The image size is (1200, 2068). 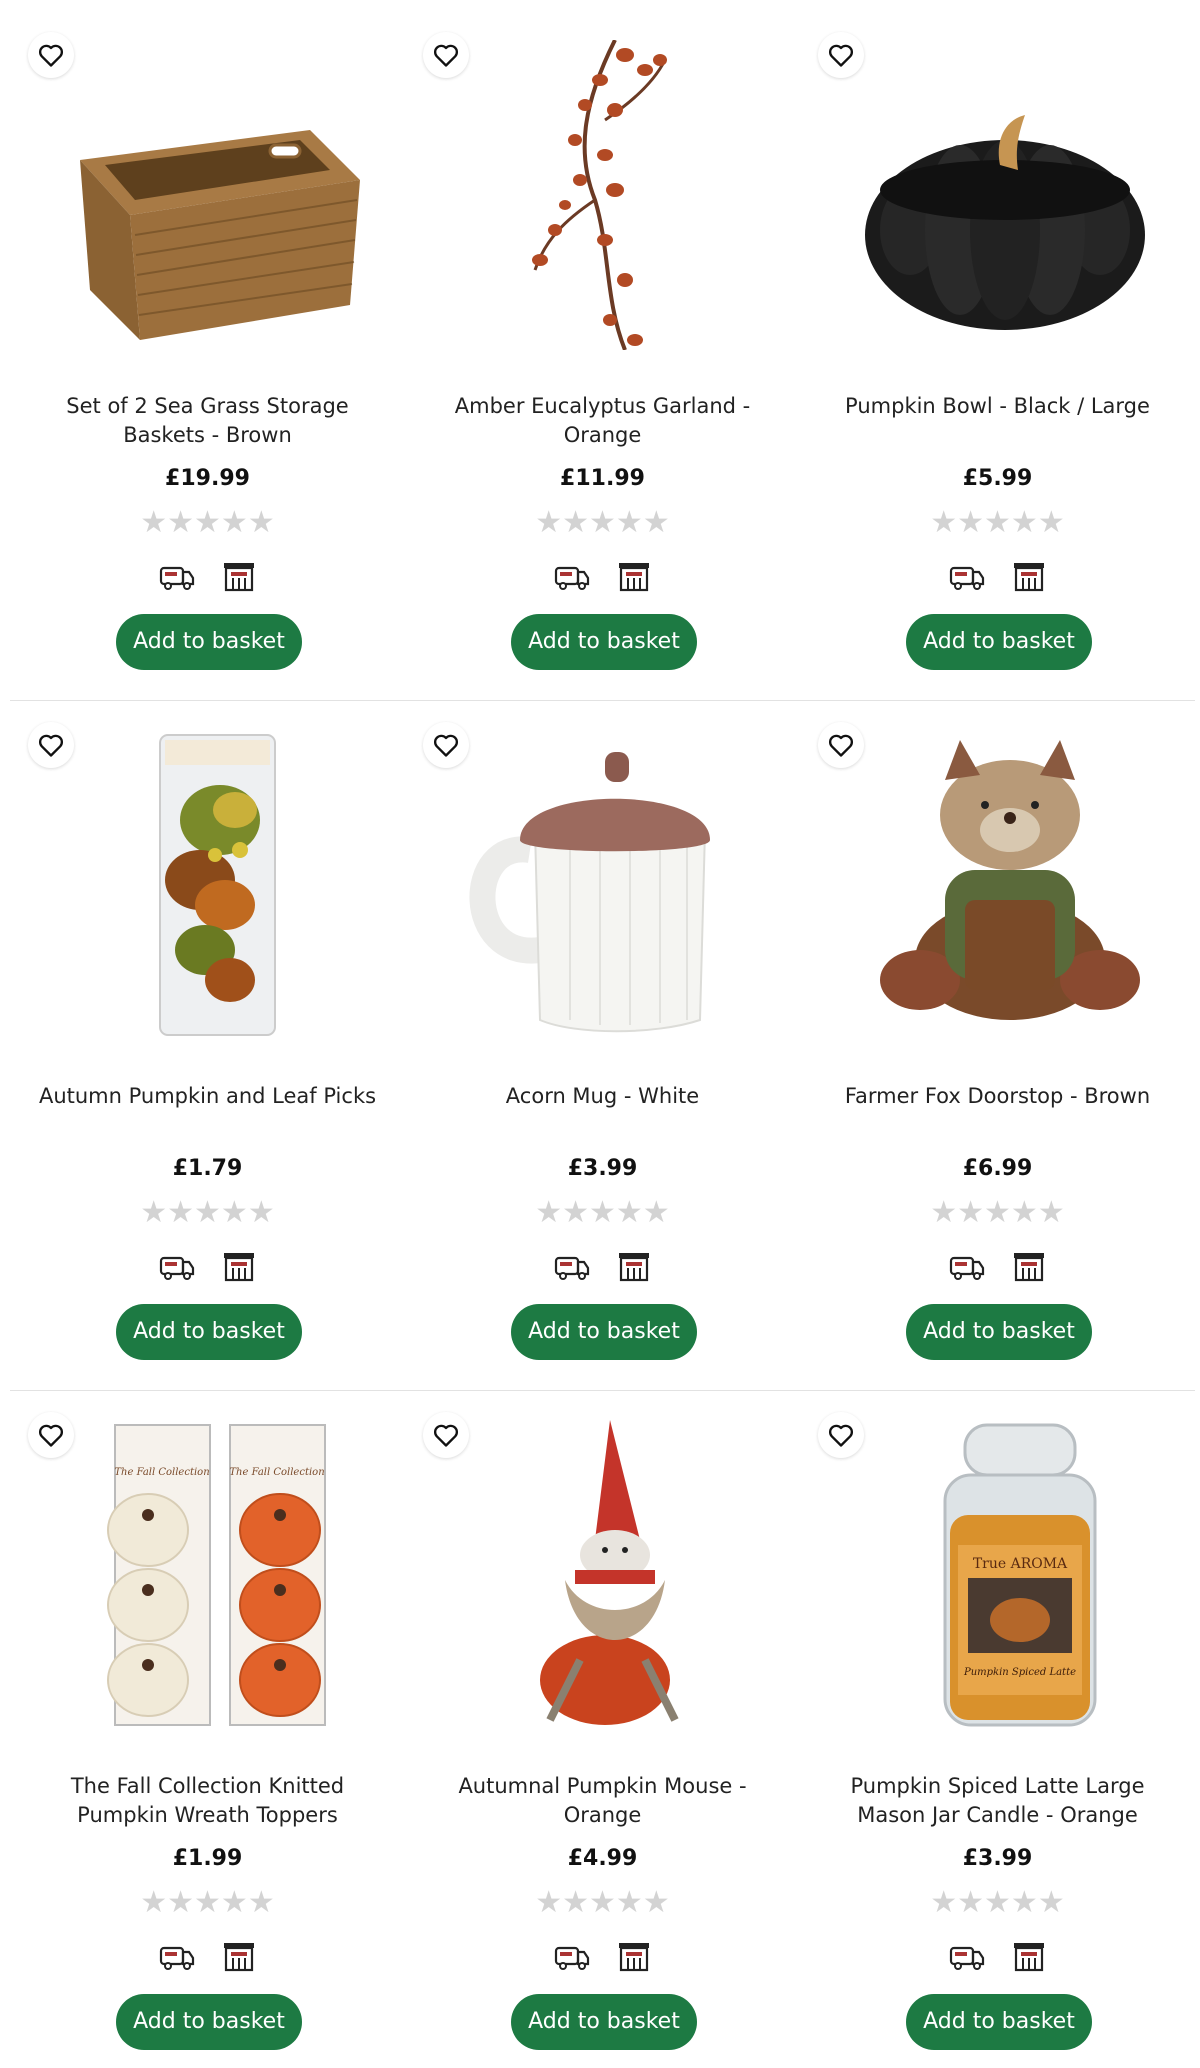 I want to click on product-title: Autumn Pumpkin and Leaf Picks, so click(x=207, y=1114).